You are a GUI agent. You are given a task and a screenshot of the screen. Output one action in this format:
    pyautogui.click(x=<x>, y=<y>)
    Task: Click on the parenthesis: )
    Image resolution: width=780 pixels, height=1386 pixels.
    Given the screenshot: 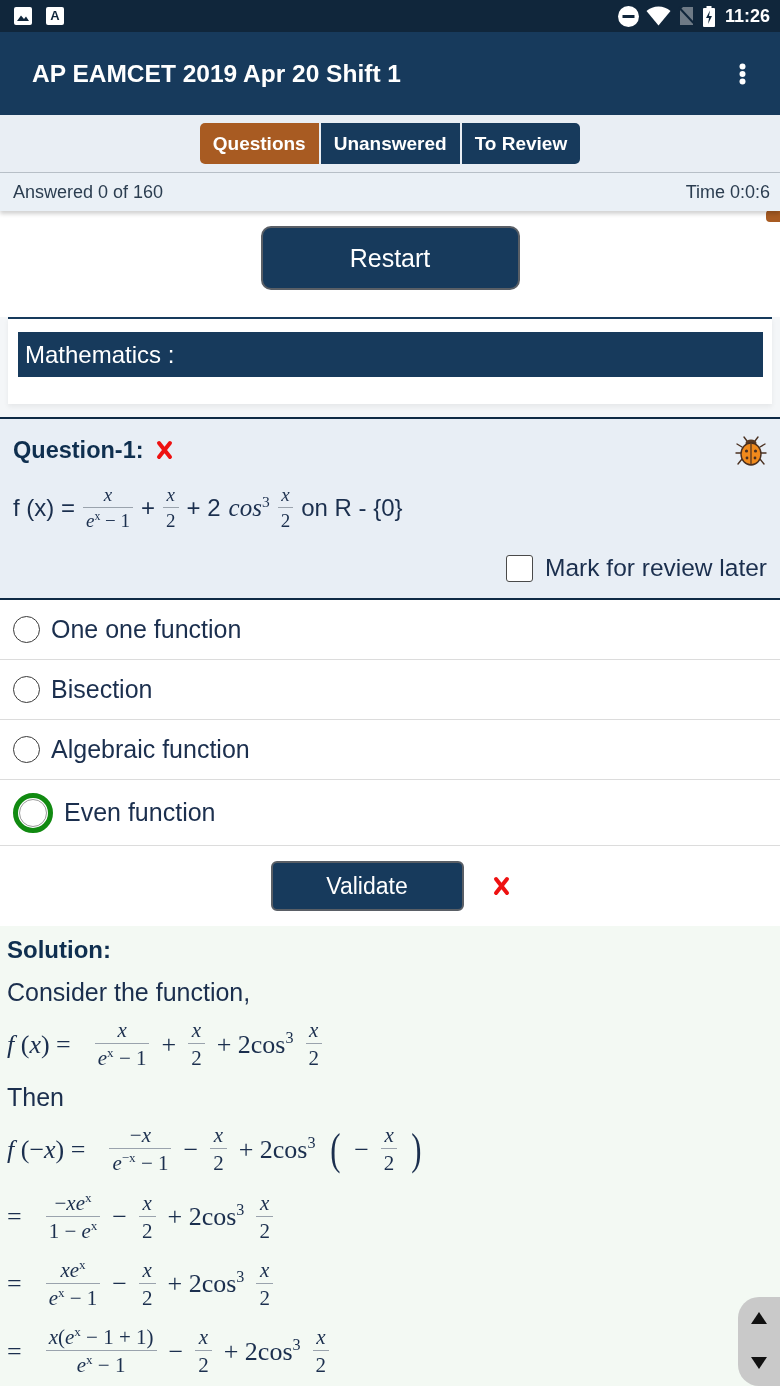 What is the action you would take?
    pyautogui.click(x=416, y=1149)
    